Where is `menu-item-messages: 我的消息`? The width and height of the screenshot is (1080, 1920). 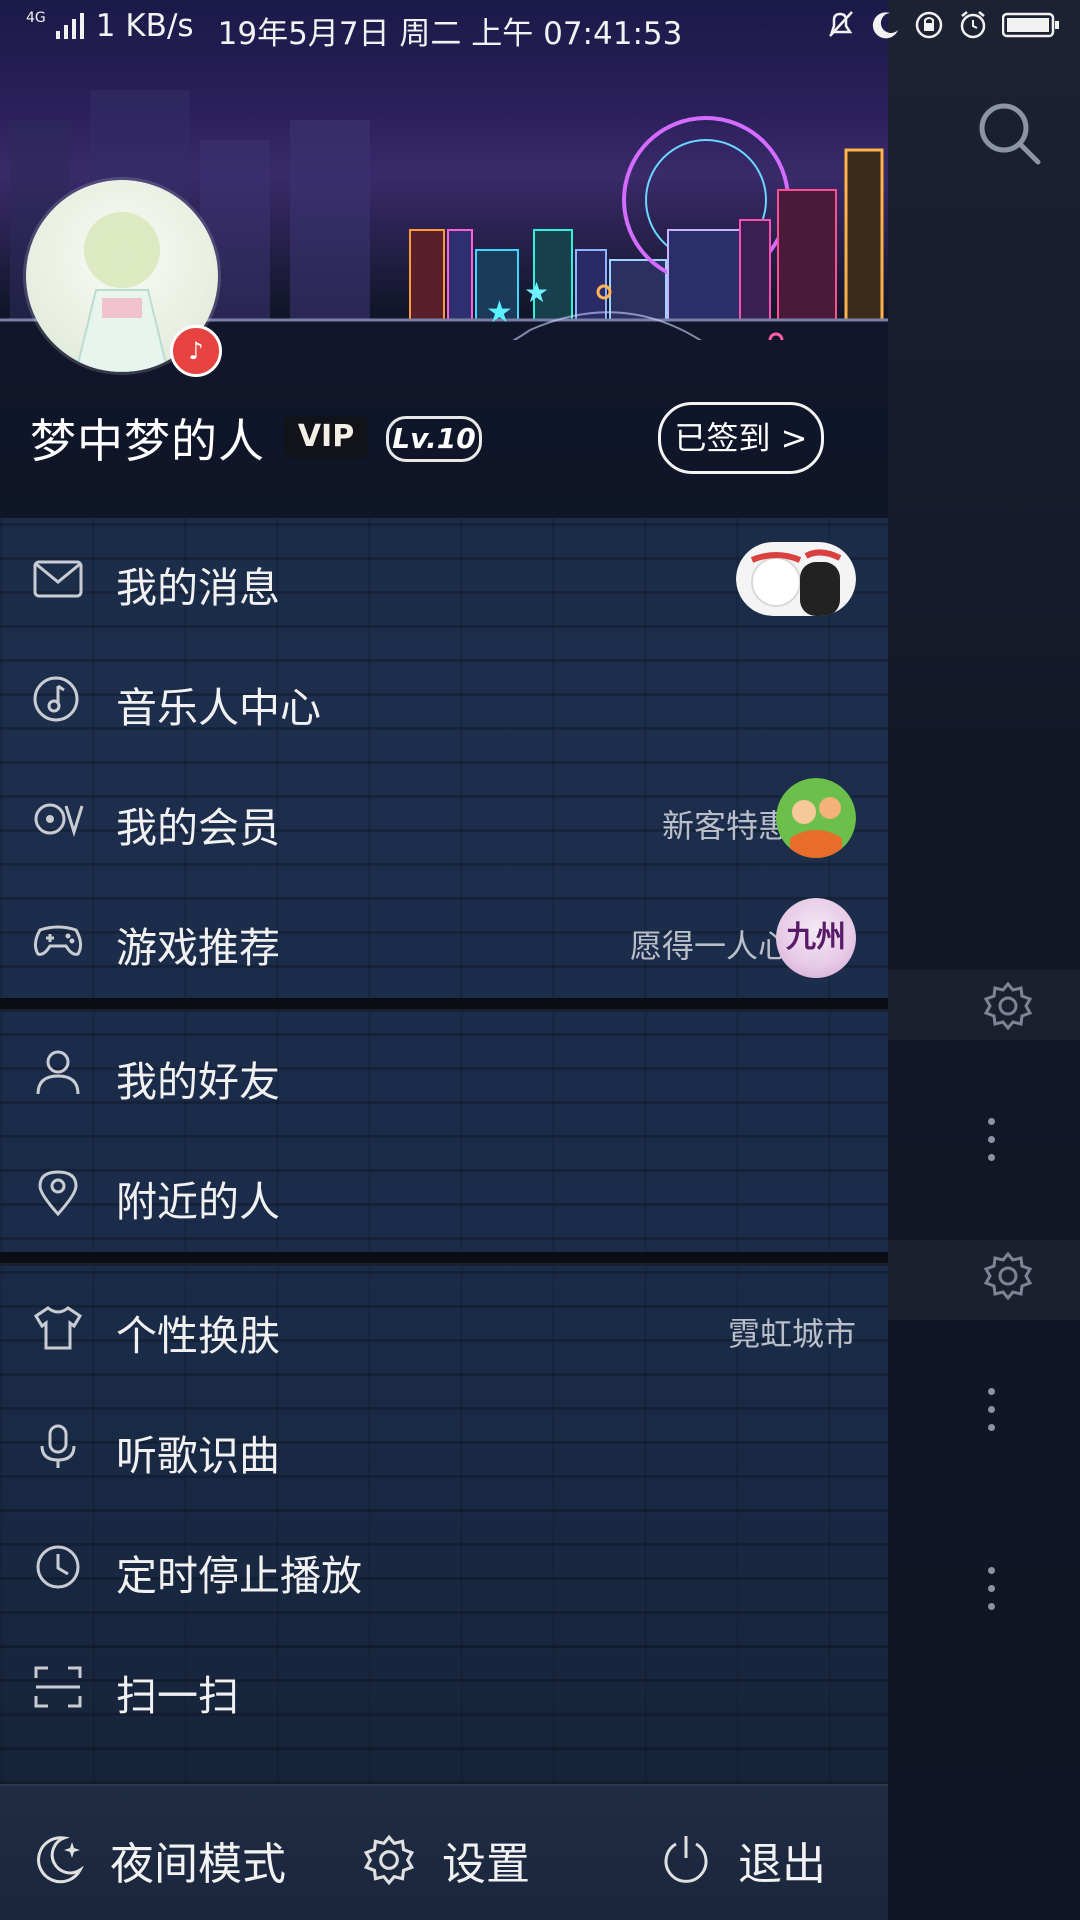 menu-item-messages: 我的消息 is located at coordinates (444, 578).